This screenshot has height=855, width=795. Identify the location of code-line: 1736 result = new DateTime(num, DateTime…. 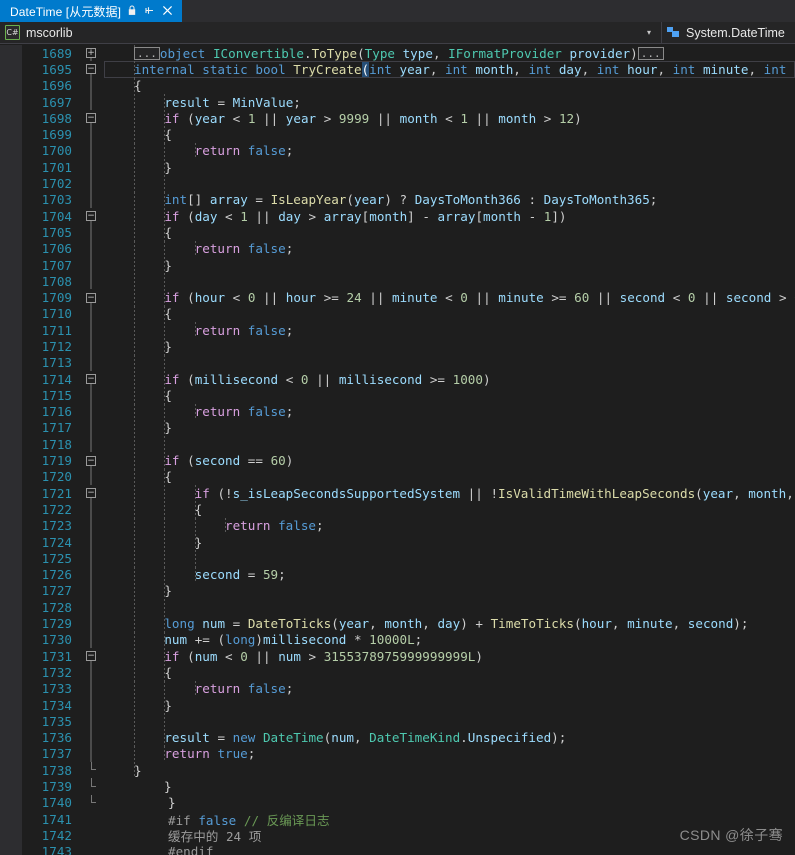
(397, 737).